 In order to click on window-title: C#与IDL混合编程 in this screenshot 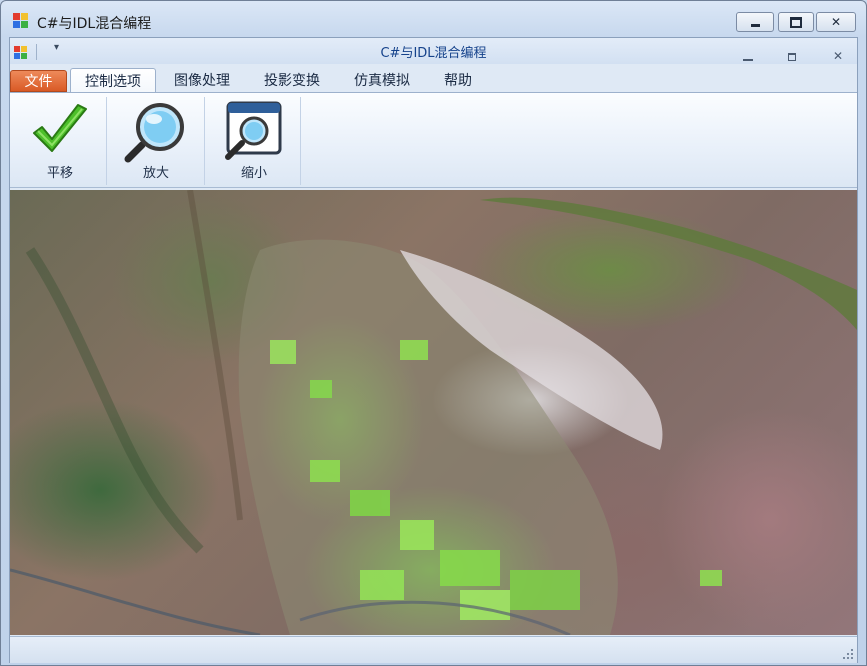, I will do `click(94, 24)`.